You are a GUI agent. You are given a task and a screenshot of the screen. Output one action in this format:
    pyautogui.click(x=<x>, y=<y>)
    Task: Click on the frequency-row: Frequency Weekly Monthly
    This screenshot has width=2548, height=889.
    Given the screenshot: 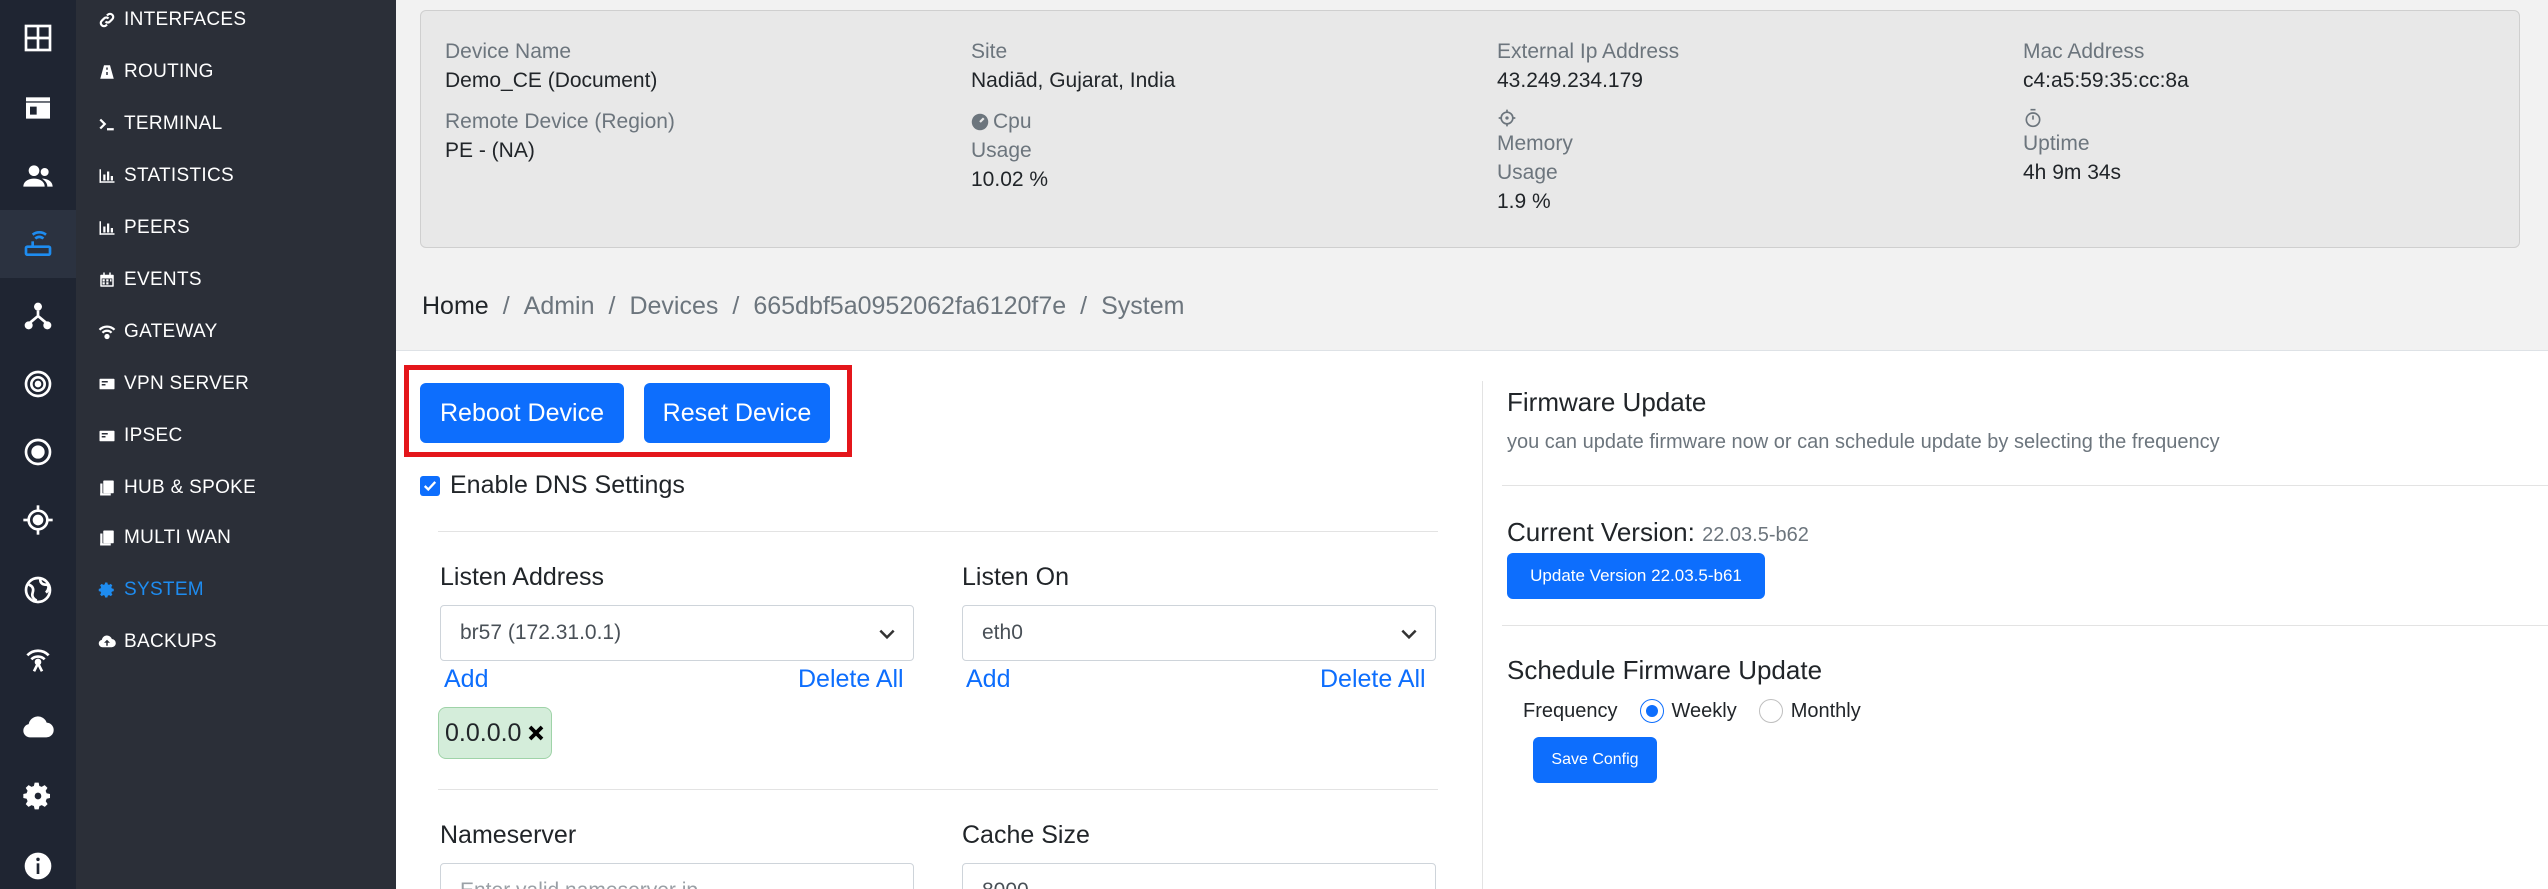 What is the action you would take?
    pyautogui.click(x=1692, y=711)
    